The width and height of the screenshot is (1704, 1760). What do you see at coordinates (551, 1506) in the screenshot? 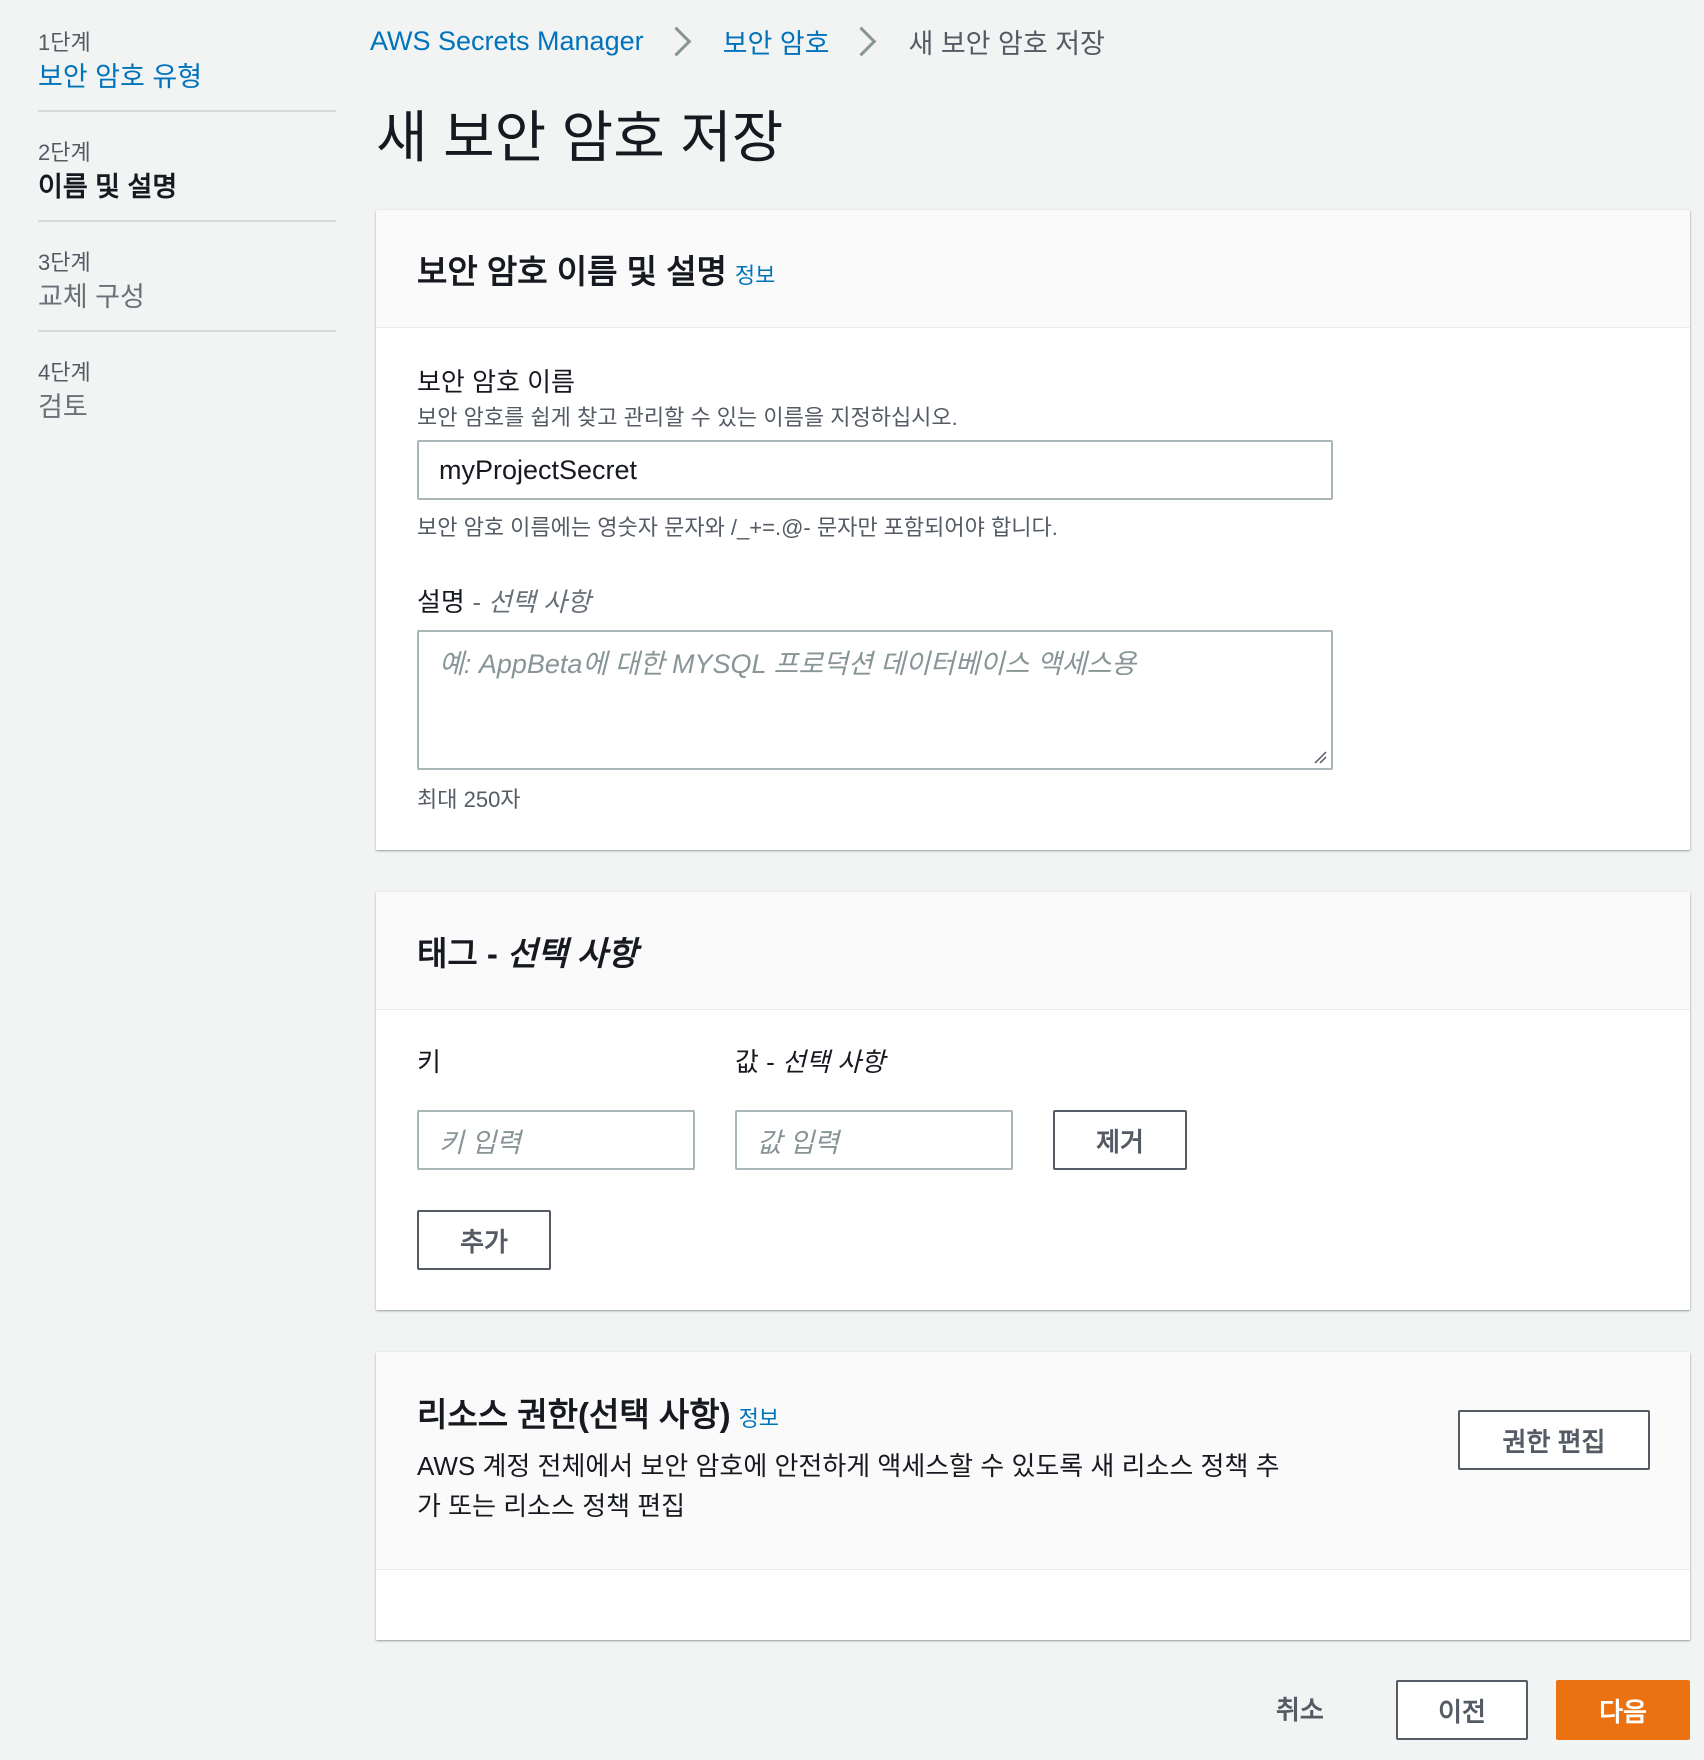
I see `resource-desc-line-2: 가 또는 리소스 정책 편집` at bounding box center [551, 1506].